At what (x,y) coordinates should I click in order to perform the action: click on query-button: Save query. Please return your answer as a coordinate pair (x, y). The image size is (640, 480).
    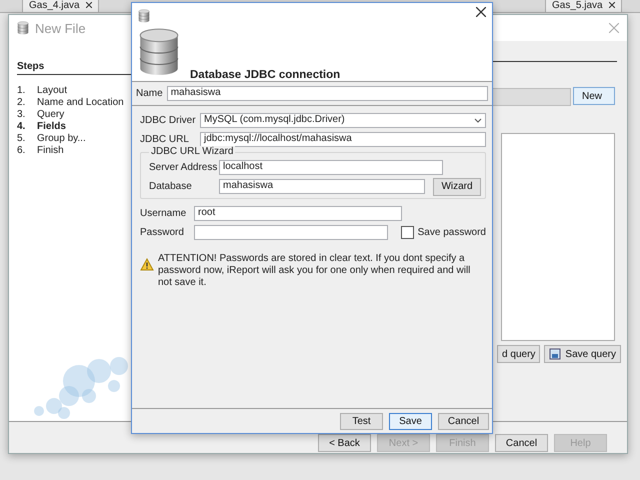
    Looking at the image, I should click on (582, 354).